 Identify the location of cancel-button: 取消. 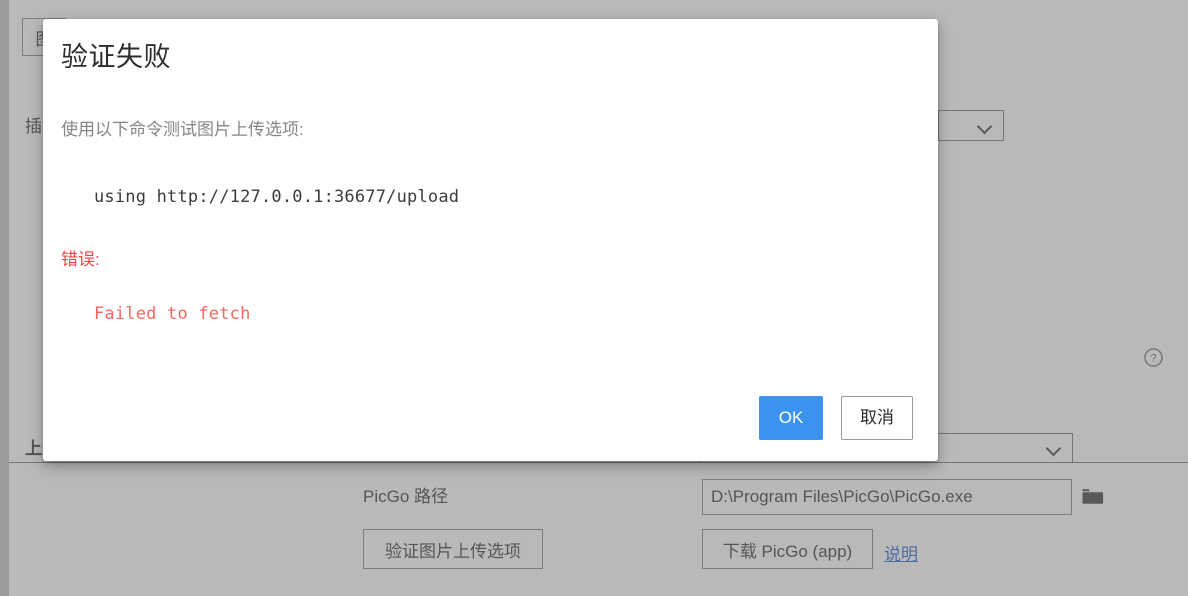
(877, 418).